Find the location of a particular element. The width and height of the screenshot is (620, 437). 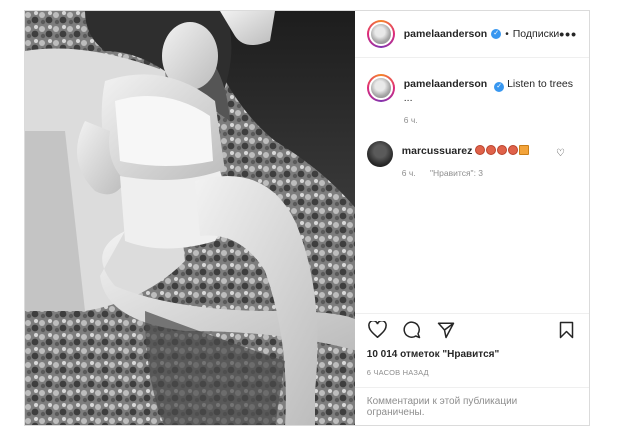

author-username: pamelaanderson is located at coordinates (445, 34).